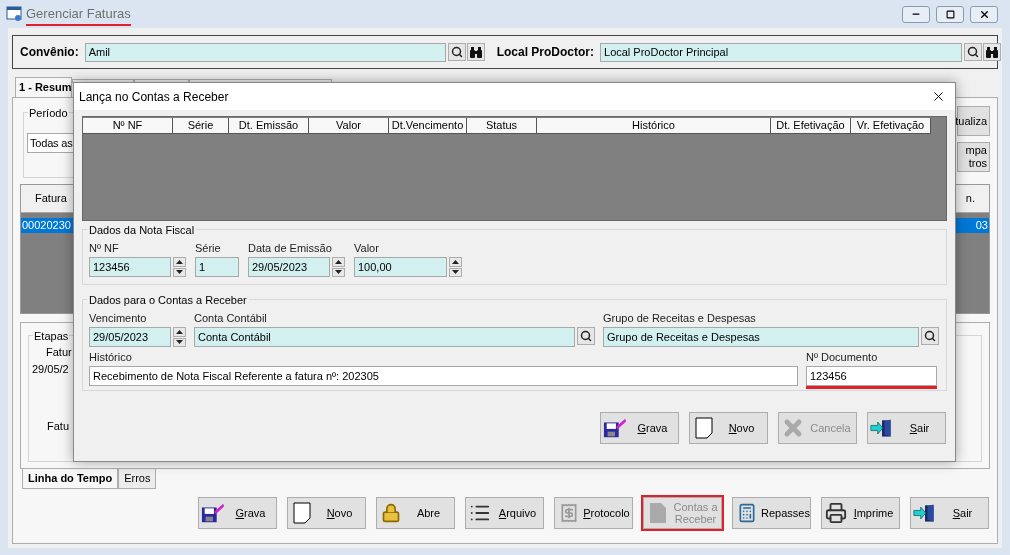 The width and height of the screenshot is (1010, 555). I want to click on maximize-button, so click(950, 14).